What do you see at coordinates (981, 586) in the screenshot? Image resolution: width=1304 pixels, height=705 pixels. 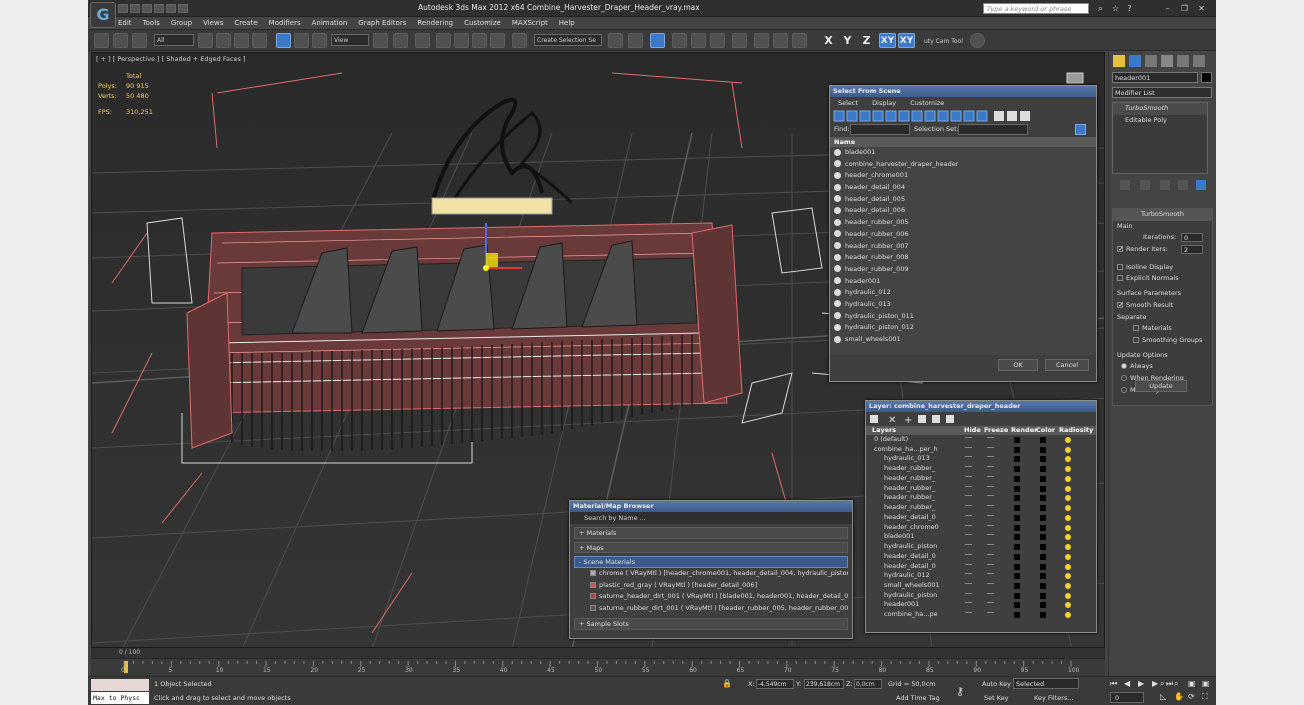 I see `layer-row: small_wheels001` at bounding box center [981, 586].